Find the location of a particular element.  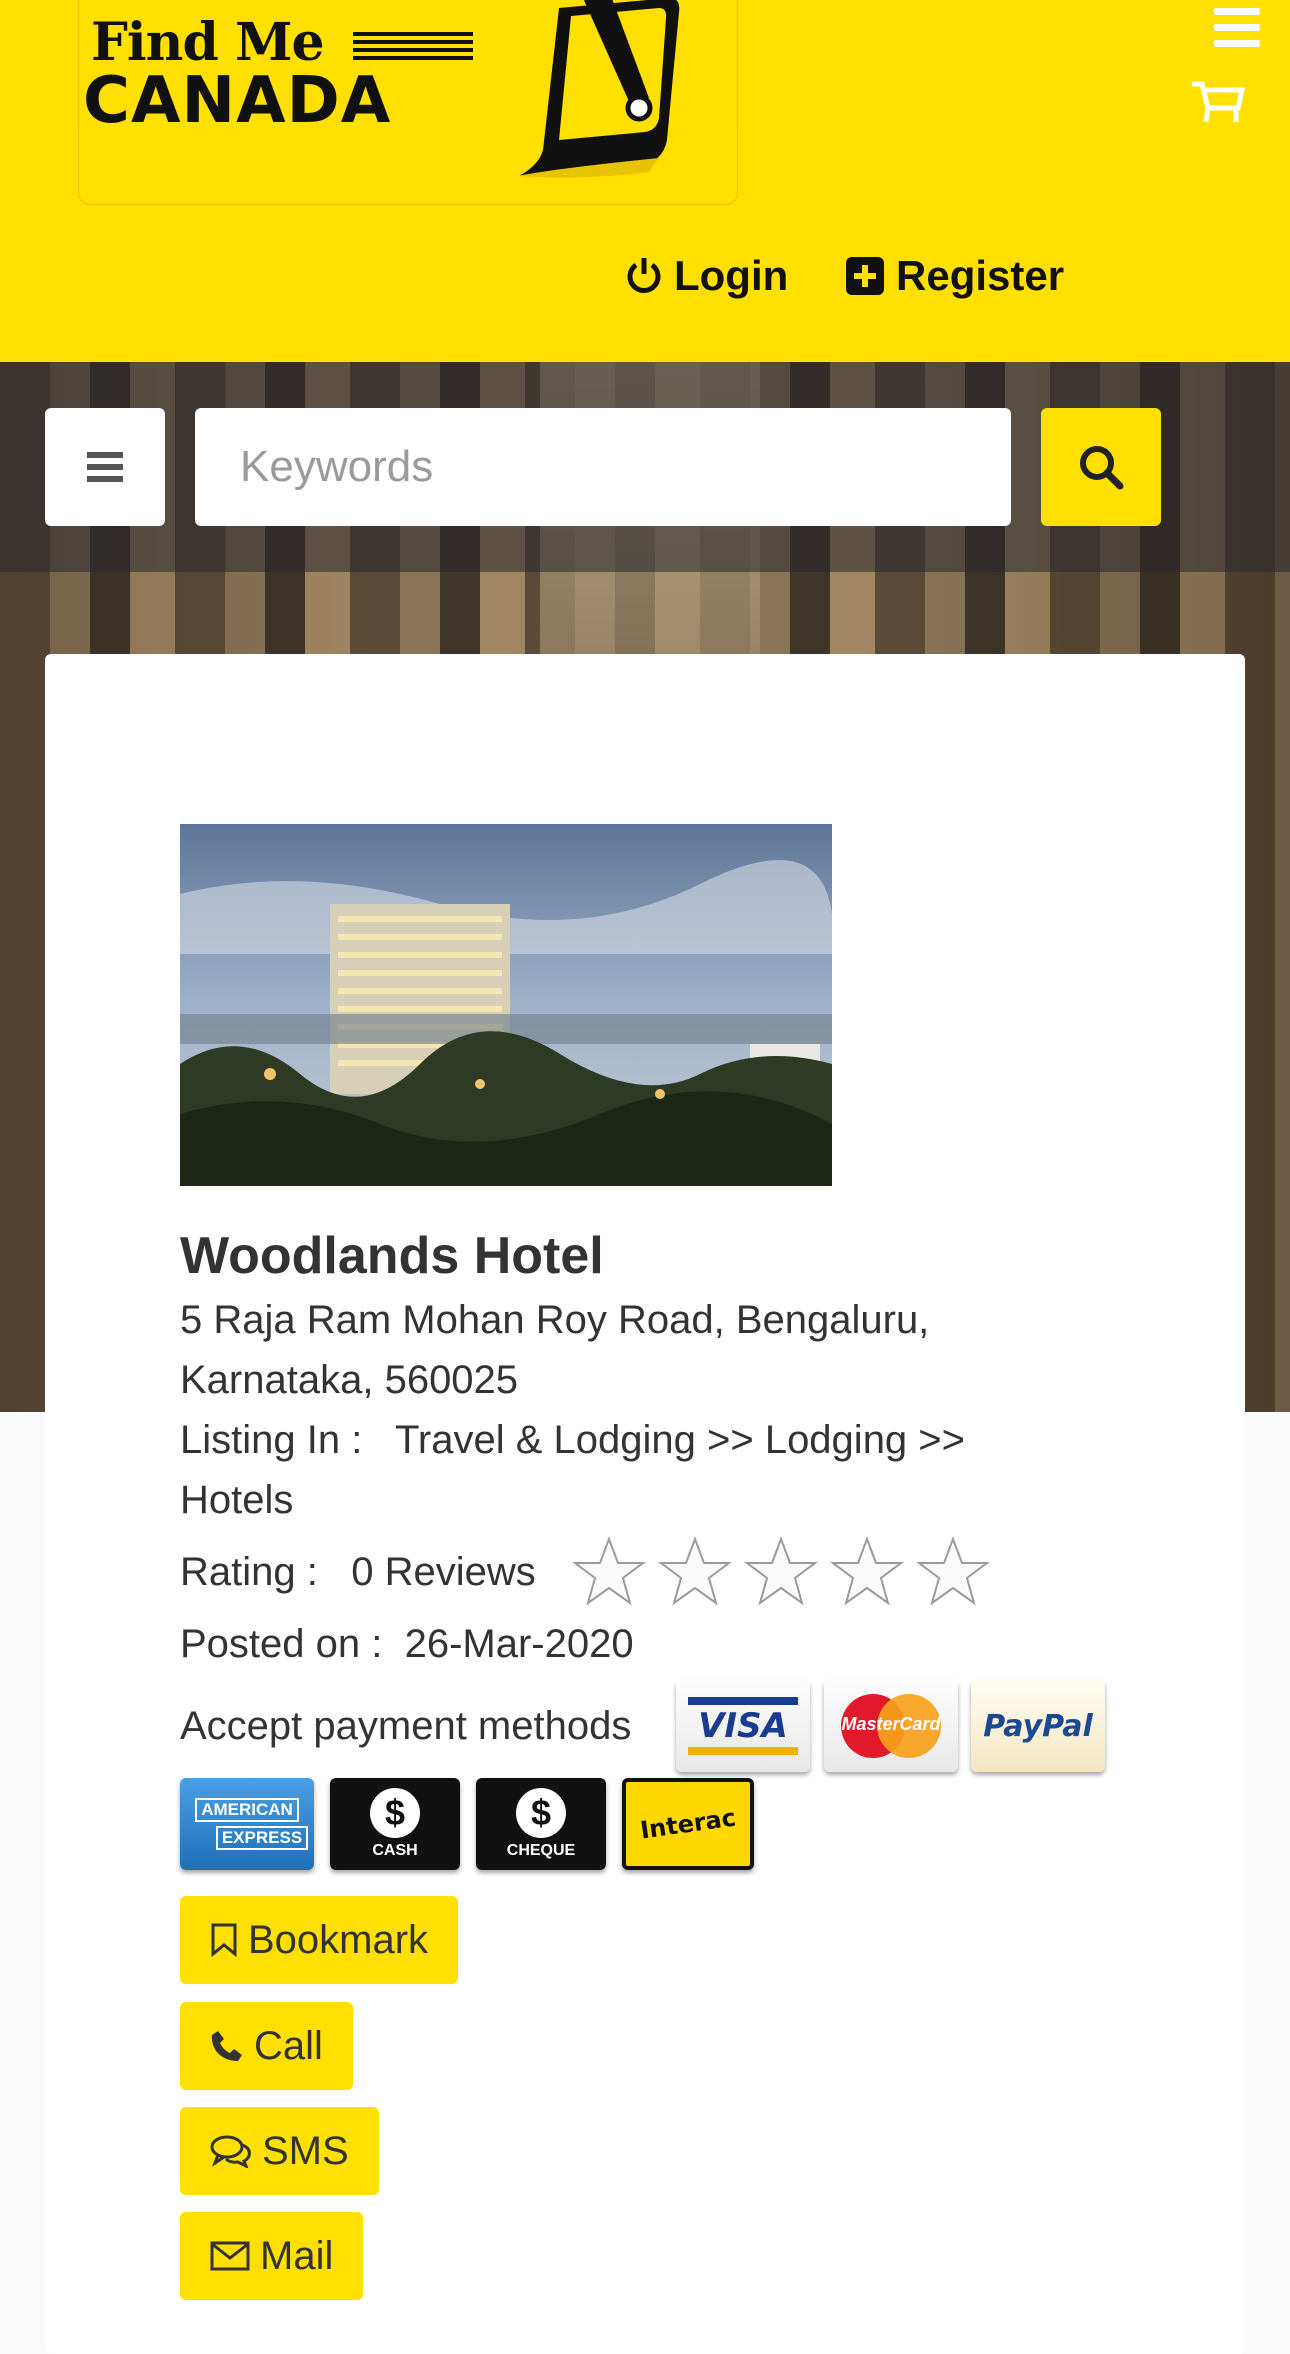

mail-button: Mail is located at coordinates (272, 2256).